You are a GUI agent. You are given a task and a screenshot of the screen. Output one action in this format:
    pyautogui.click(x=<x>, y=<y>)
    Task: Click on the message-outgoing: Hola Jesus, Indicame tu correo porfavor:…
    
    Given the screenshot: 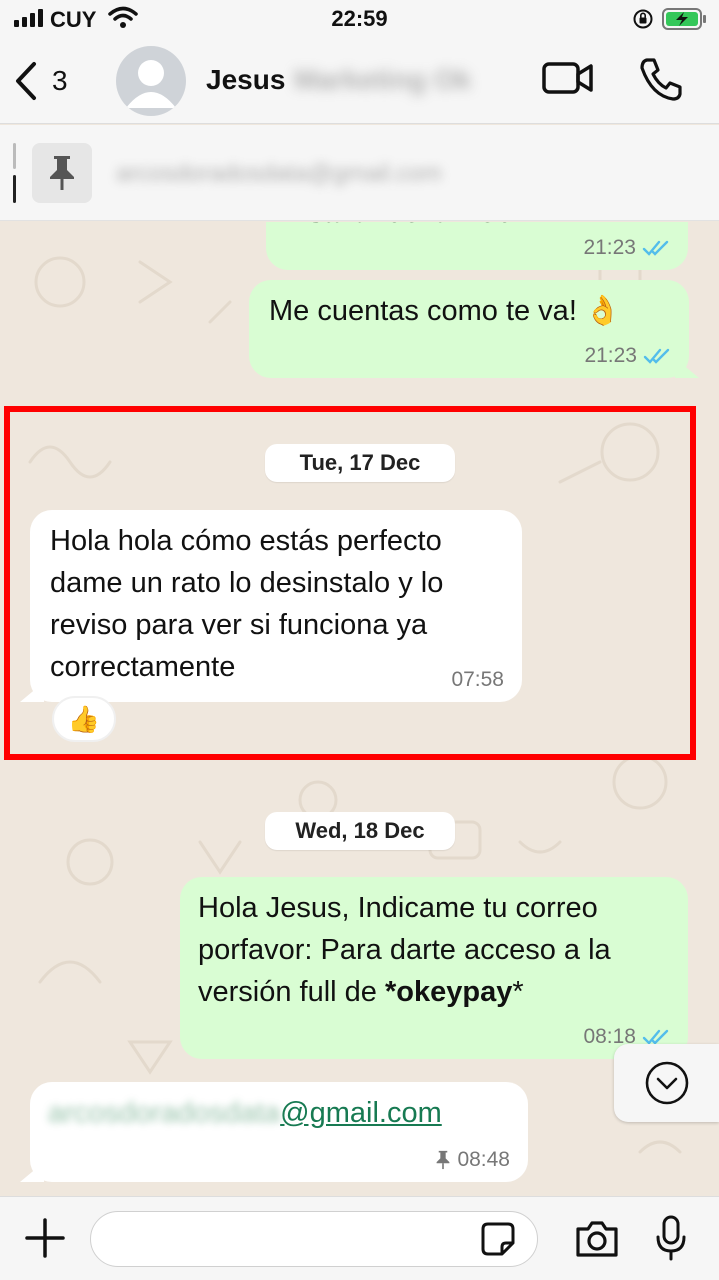 What is the action you would take?
    pyautogui.click(x=434, y=968)
    